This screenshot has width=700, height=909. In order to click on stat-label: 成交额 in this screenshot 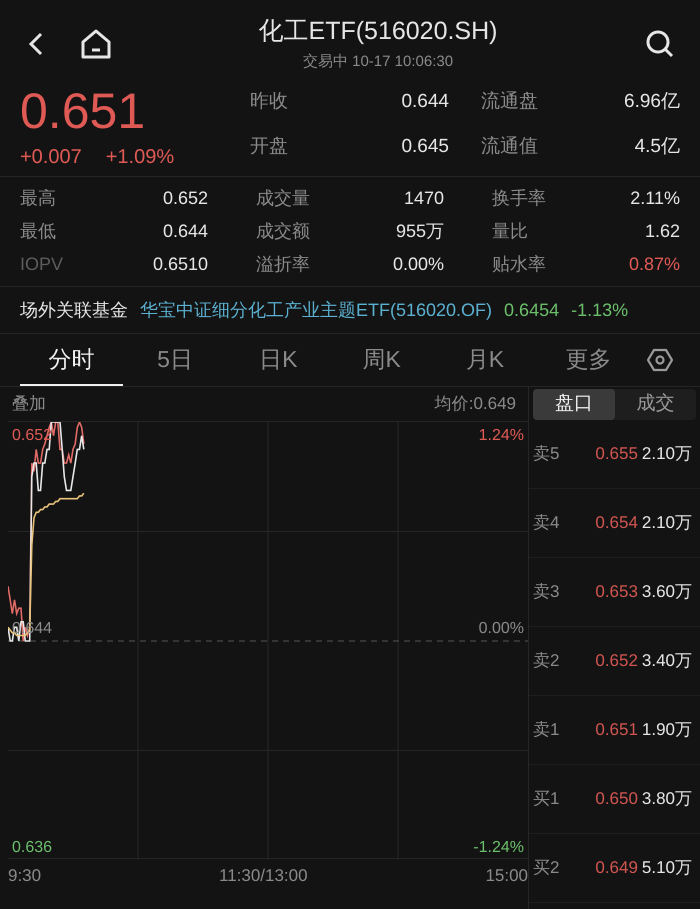, I will do `click(283, 231)`.